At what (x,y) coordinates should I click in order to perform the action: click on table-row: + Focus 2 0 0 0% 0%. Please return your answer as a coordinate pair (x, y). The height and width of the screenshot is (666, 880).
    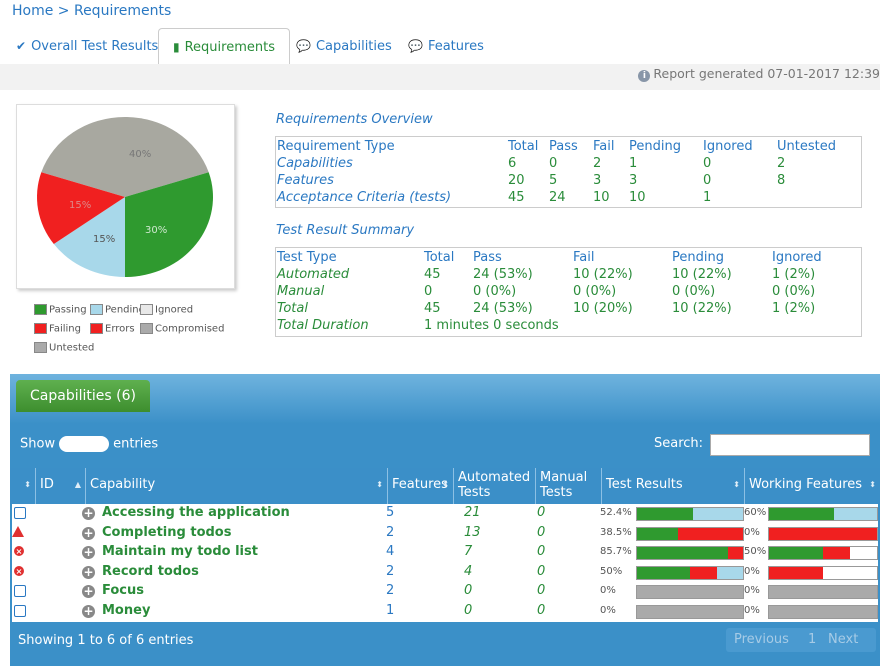
    Looking at the image, I should click on (445, 592).